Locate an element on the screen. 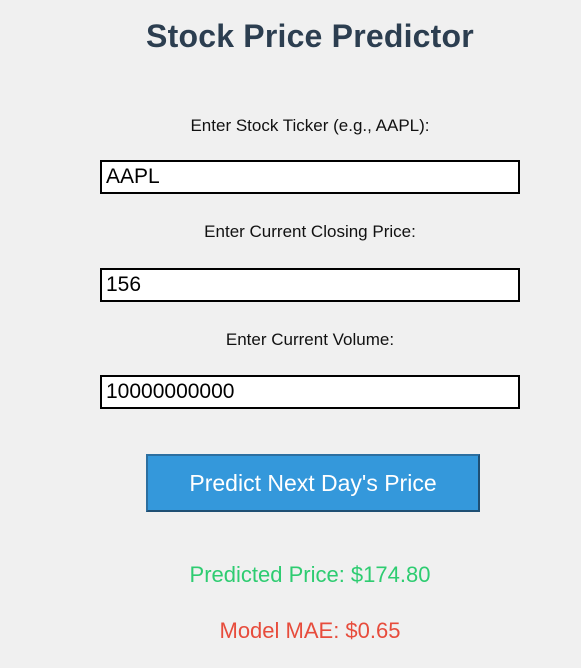 The width and height of the screenshot is (581, 668). closing-price-input is located at coordinates (310, 285).